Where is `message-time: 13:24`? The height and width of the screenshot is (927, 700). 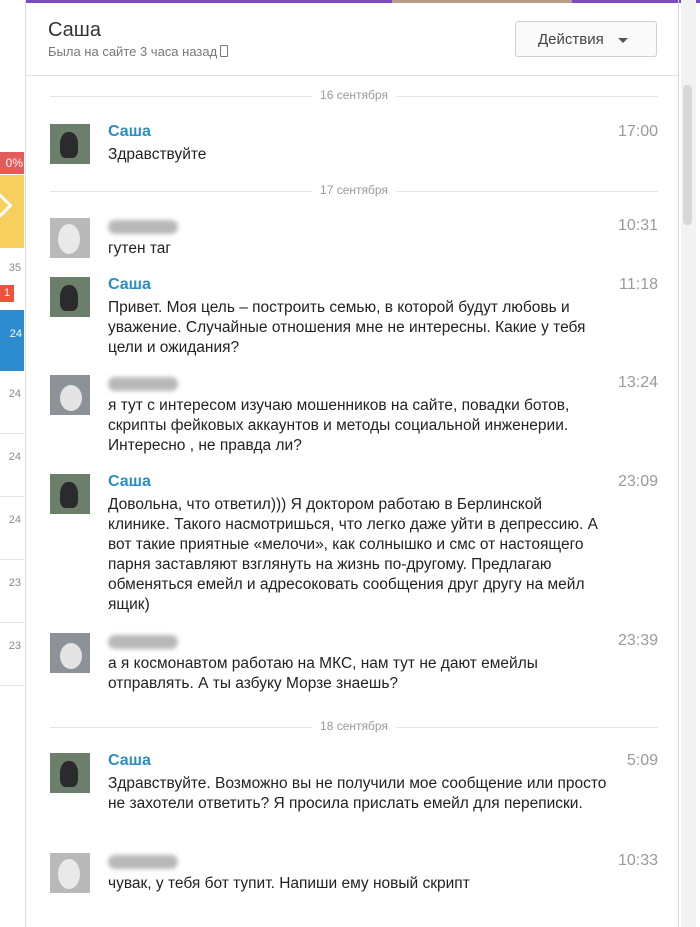
message-time: 13:24 is located at coordinates (637, 382).